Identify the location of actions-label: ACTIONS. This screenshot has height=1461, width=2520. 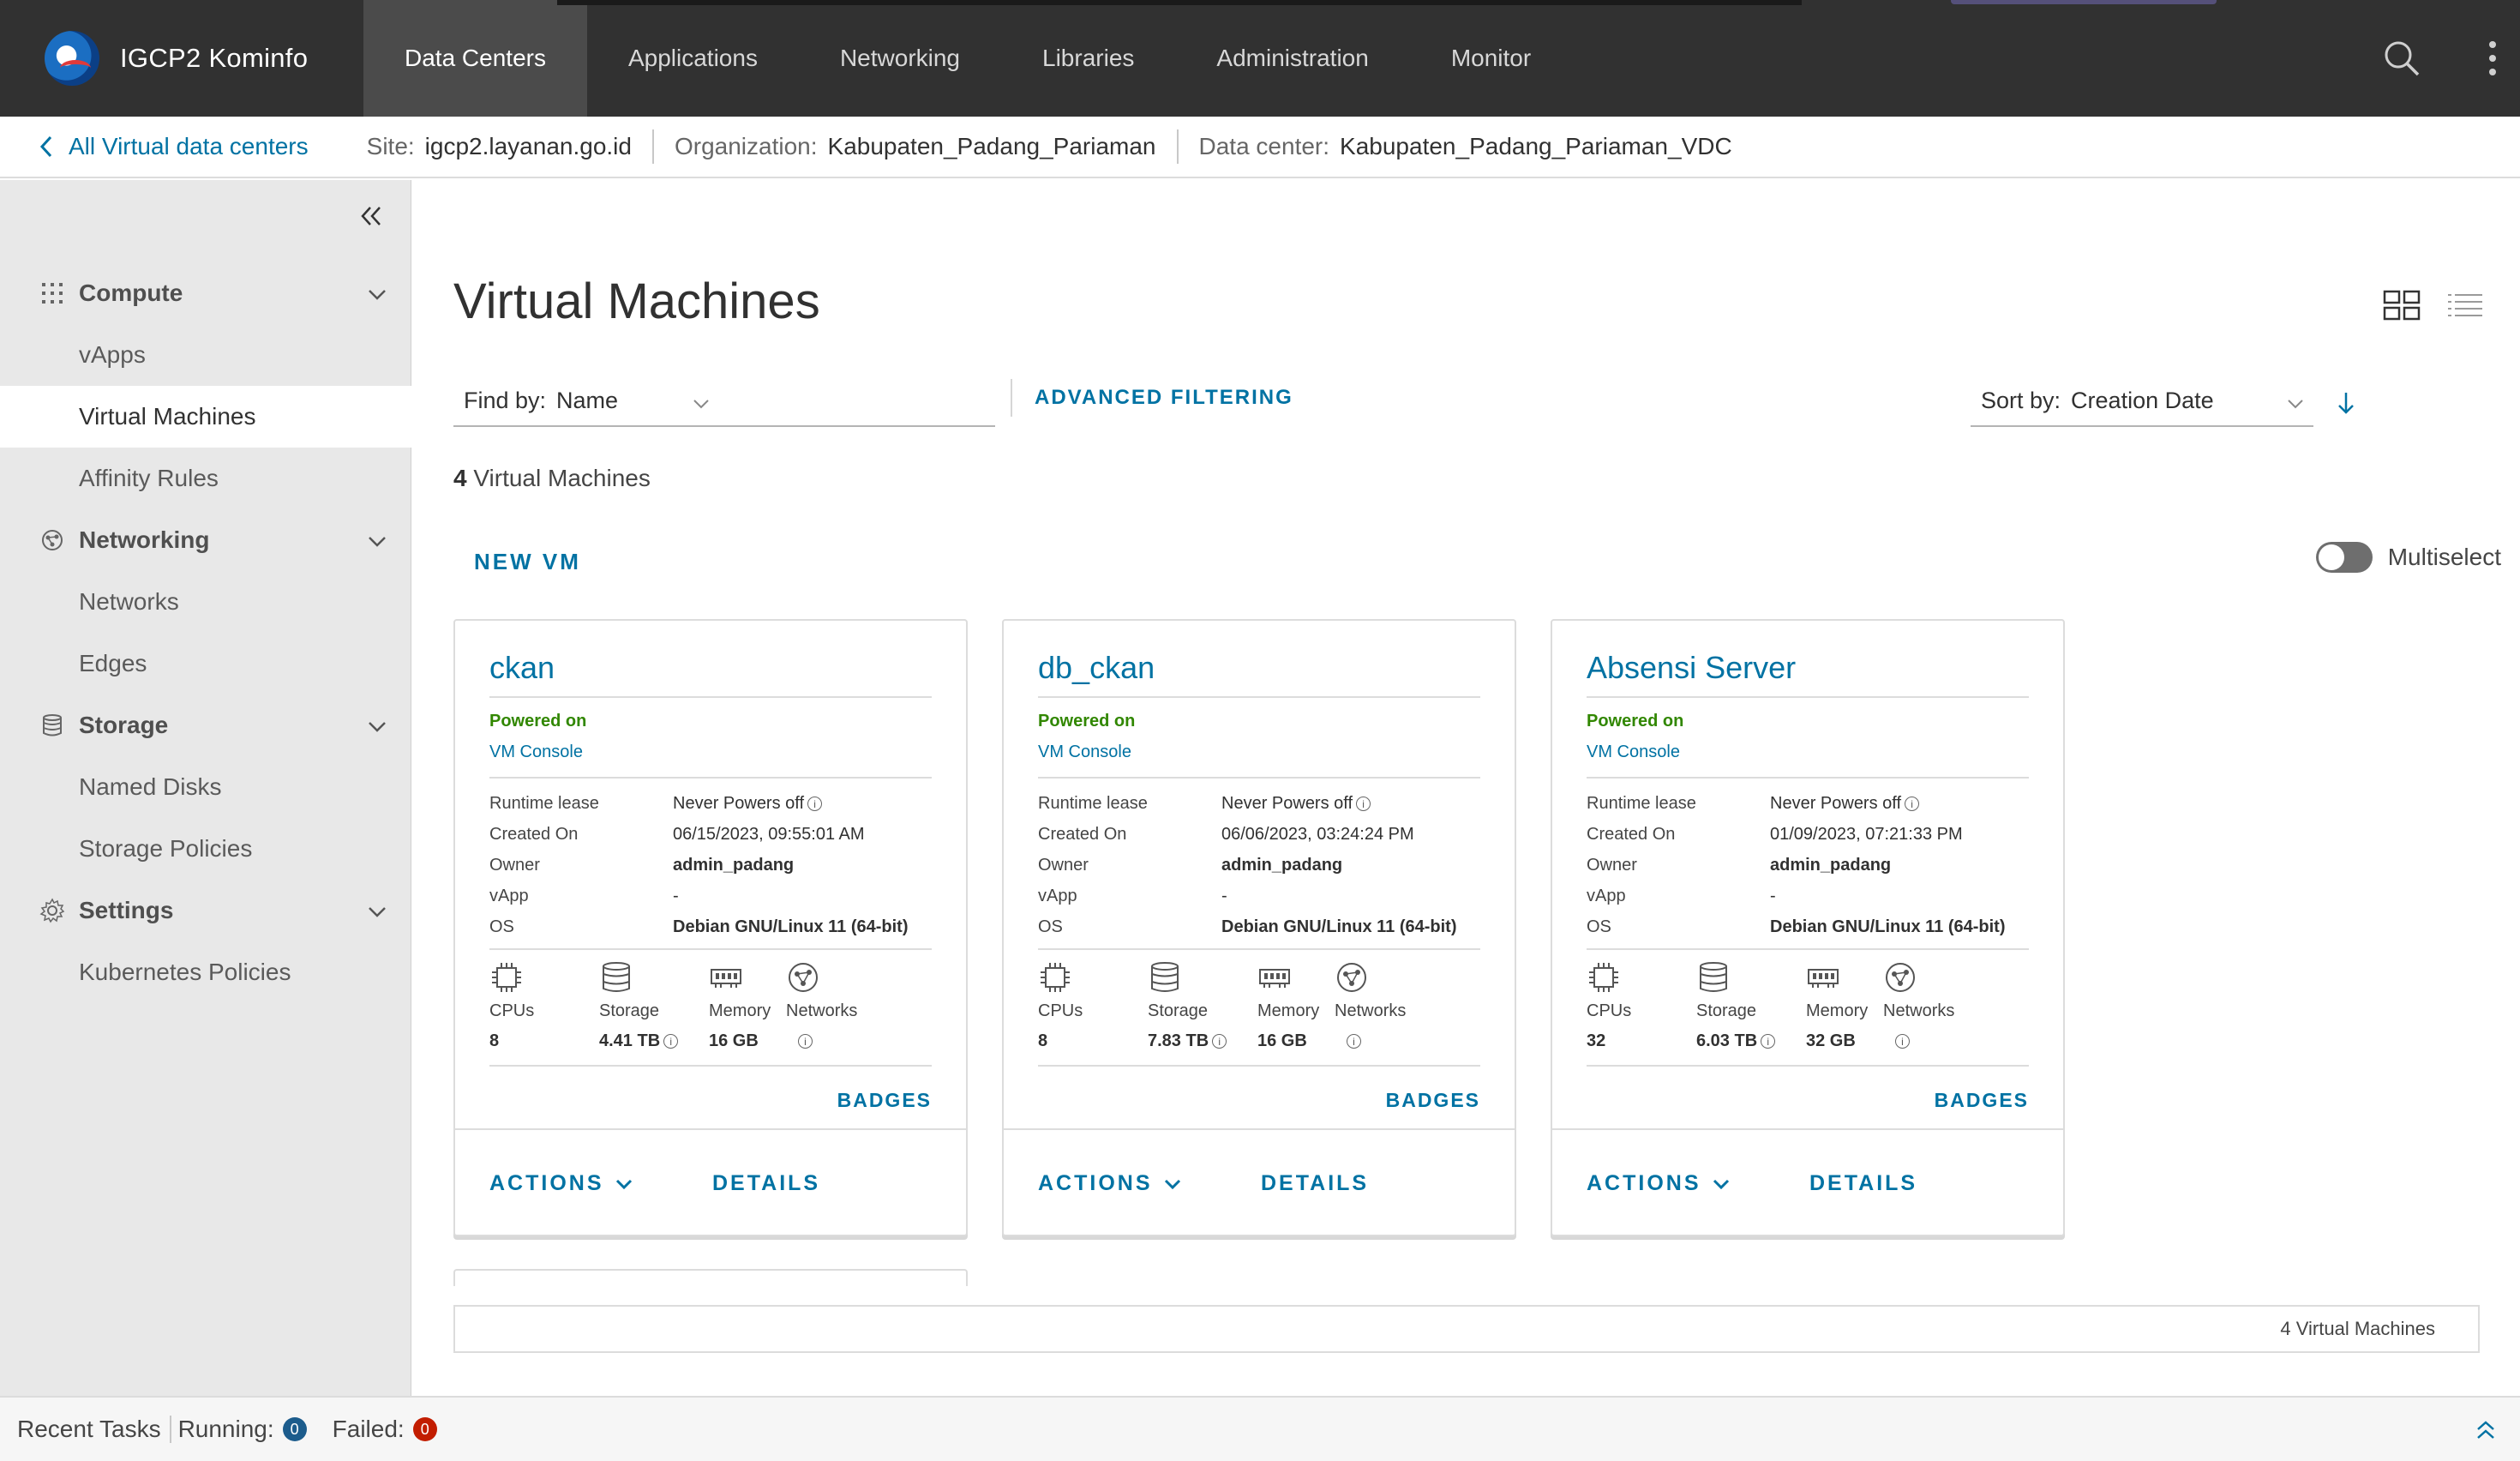
(546, 1183).